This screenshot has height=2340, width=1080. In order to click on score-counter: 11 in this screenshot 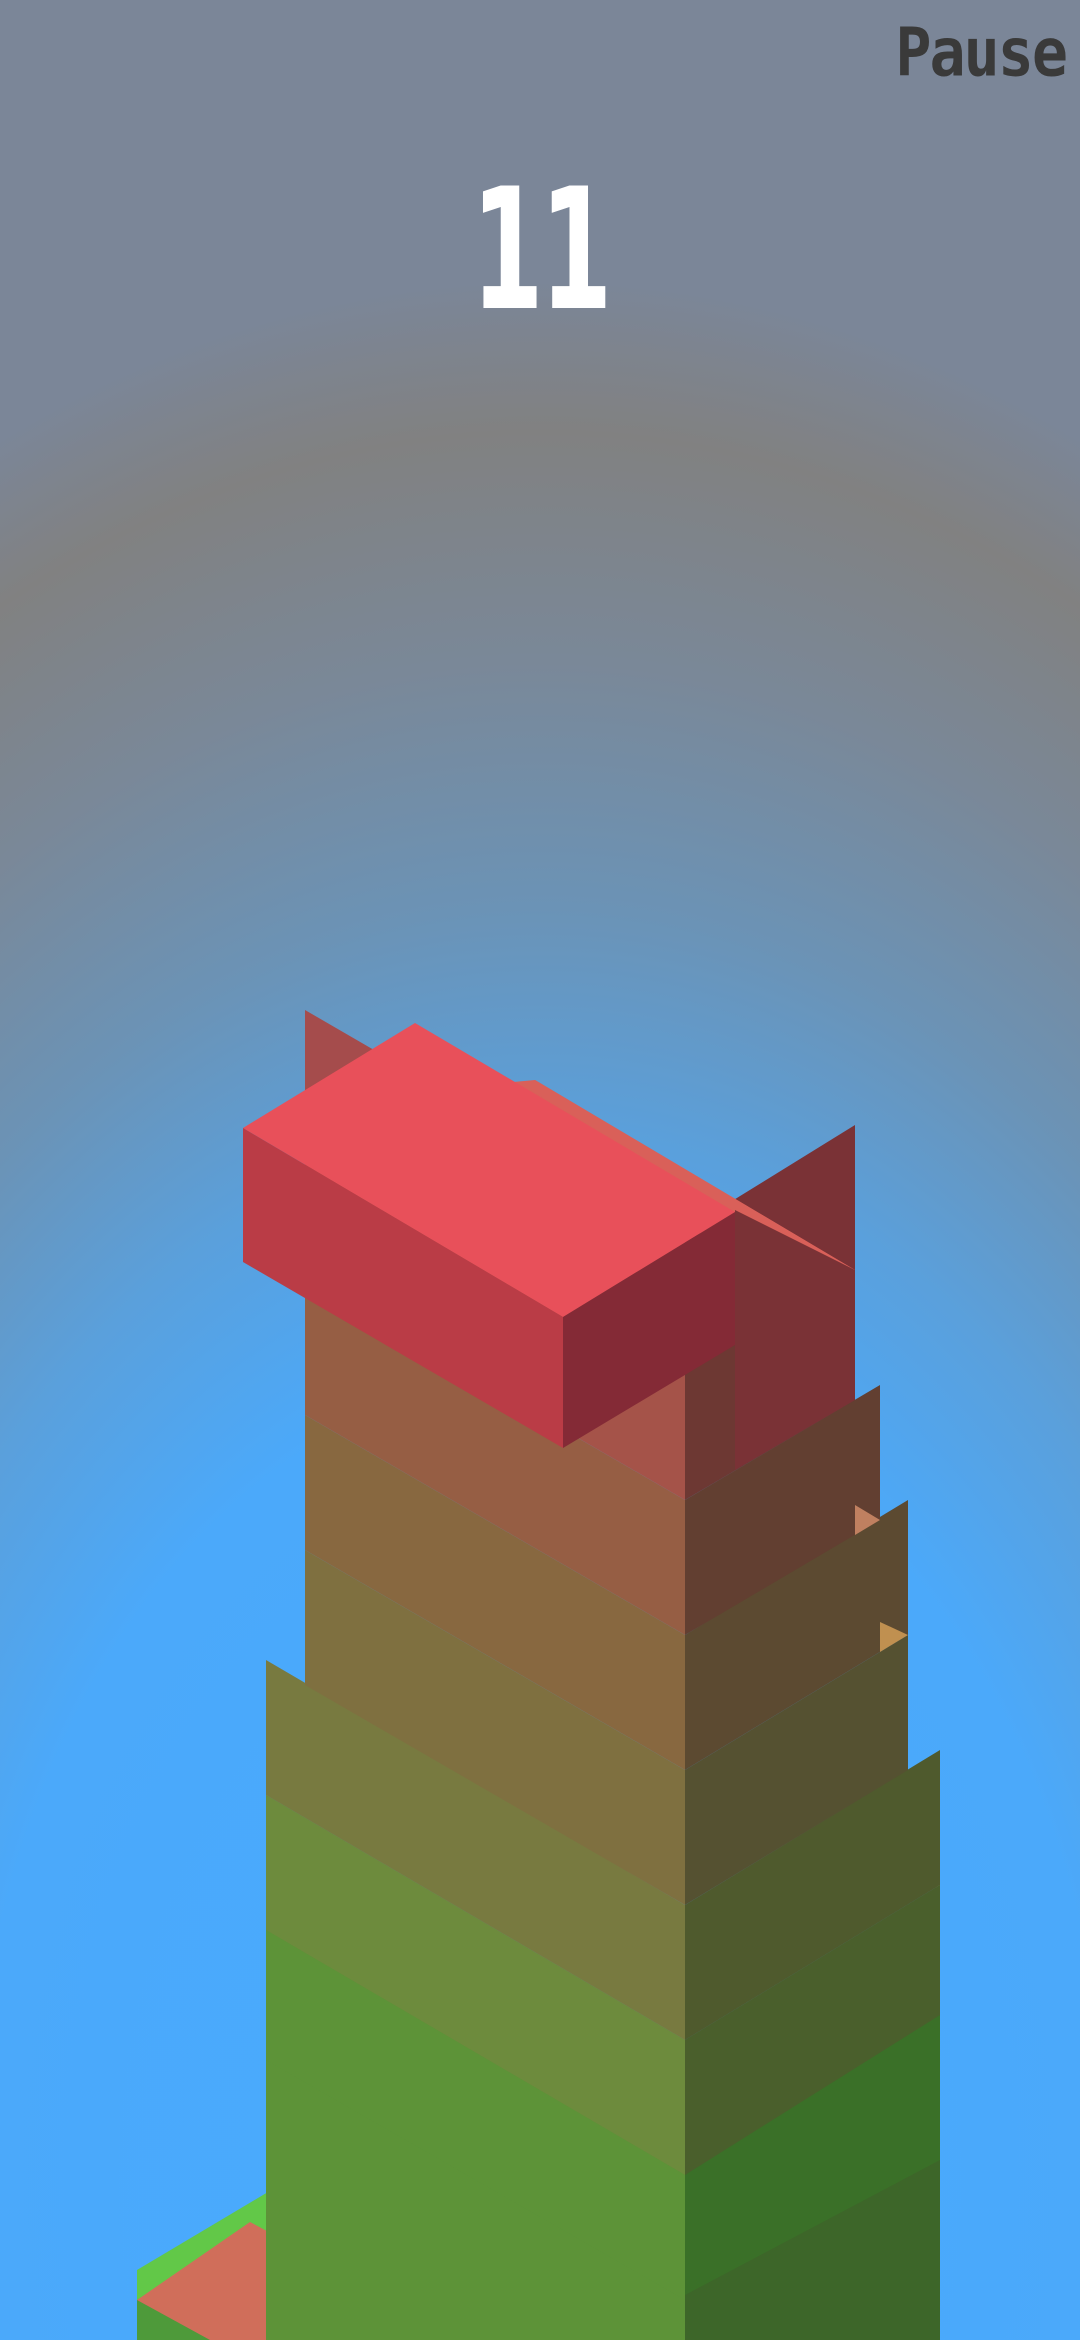, I will do `click(541, 250)`.